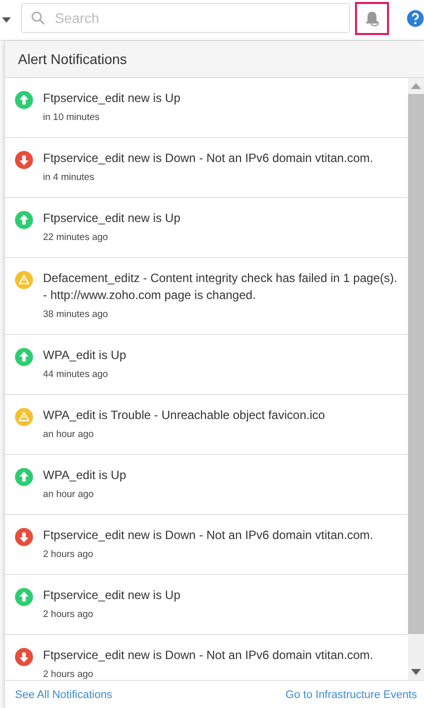  I want to click on notification-item: Ftpservice_edit new is Down - Not an IPv6 domain vtitan.com. in 4 minutes, so click(206, 168).